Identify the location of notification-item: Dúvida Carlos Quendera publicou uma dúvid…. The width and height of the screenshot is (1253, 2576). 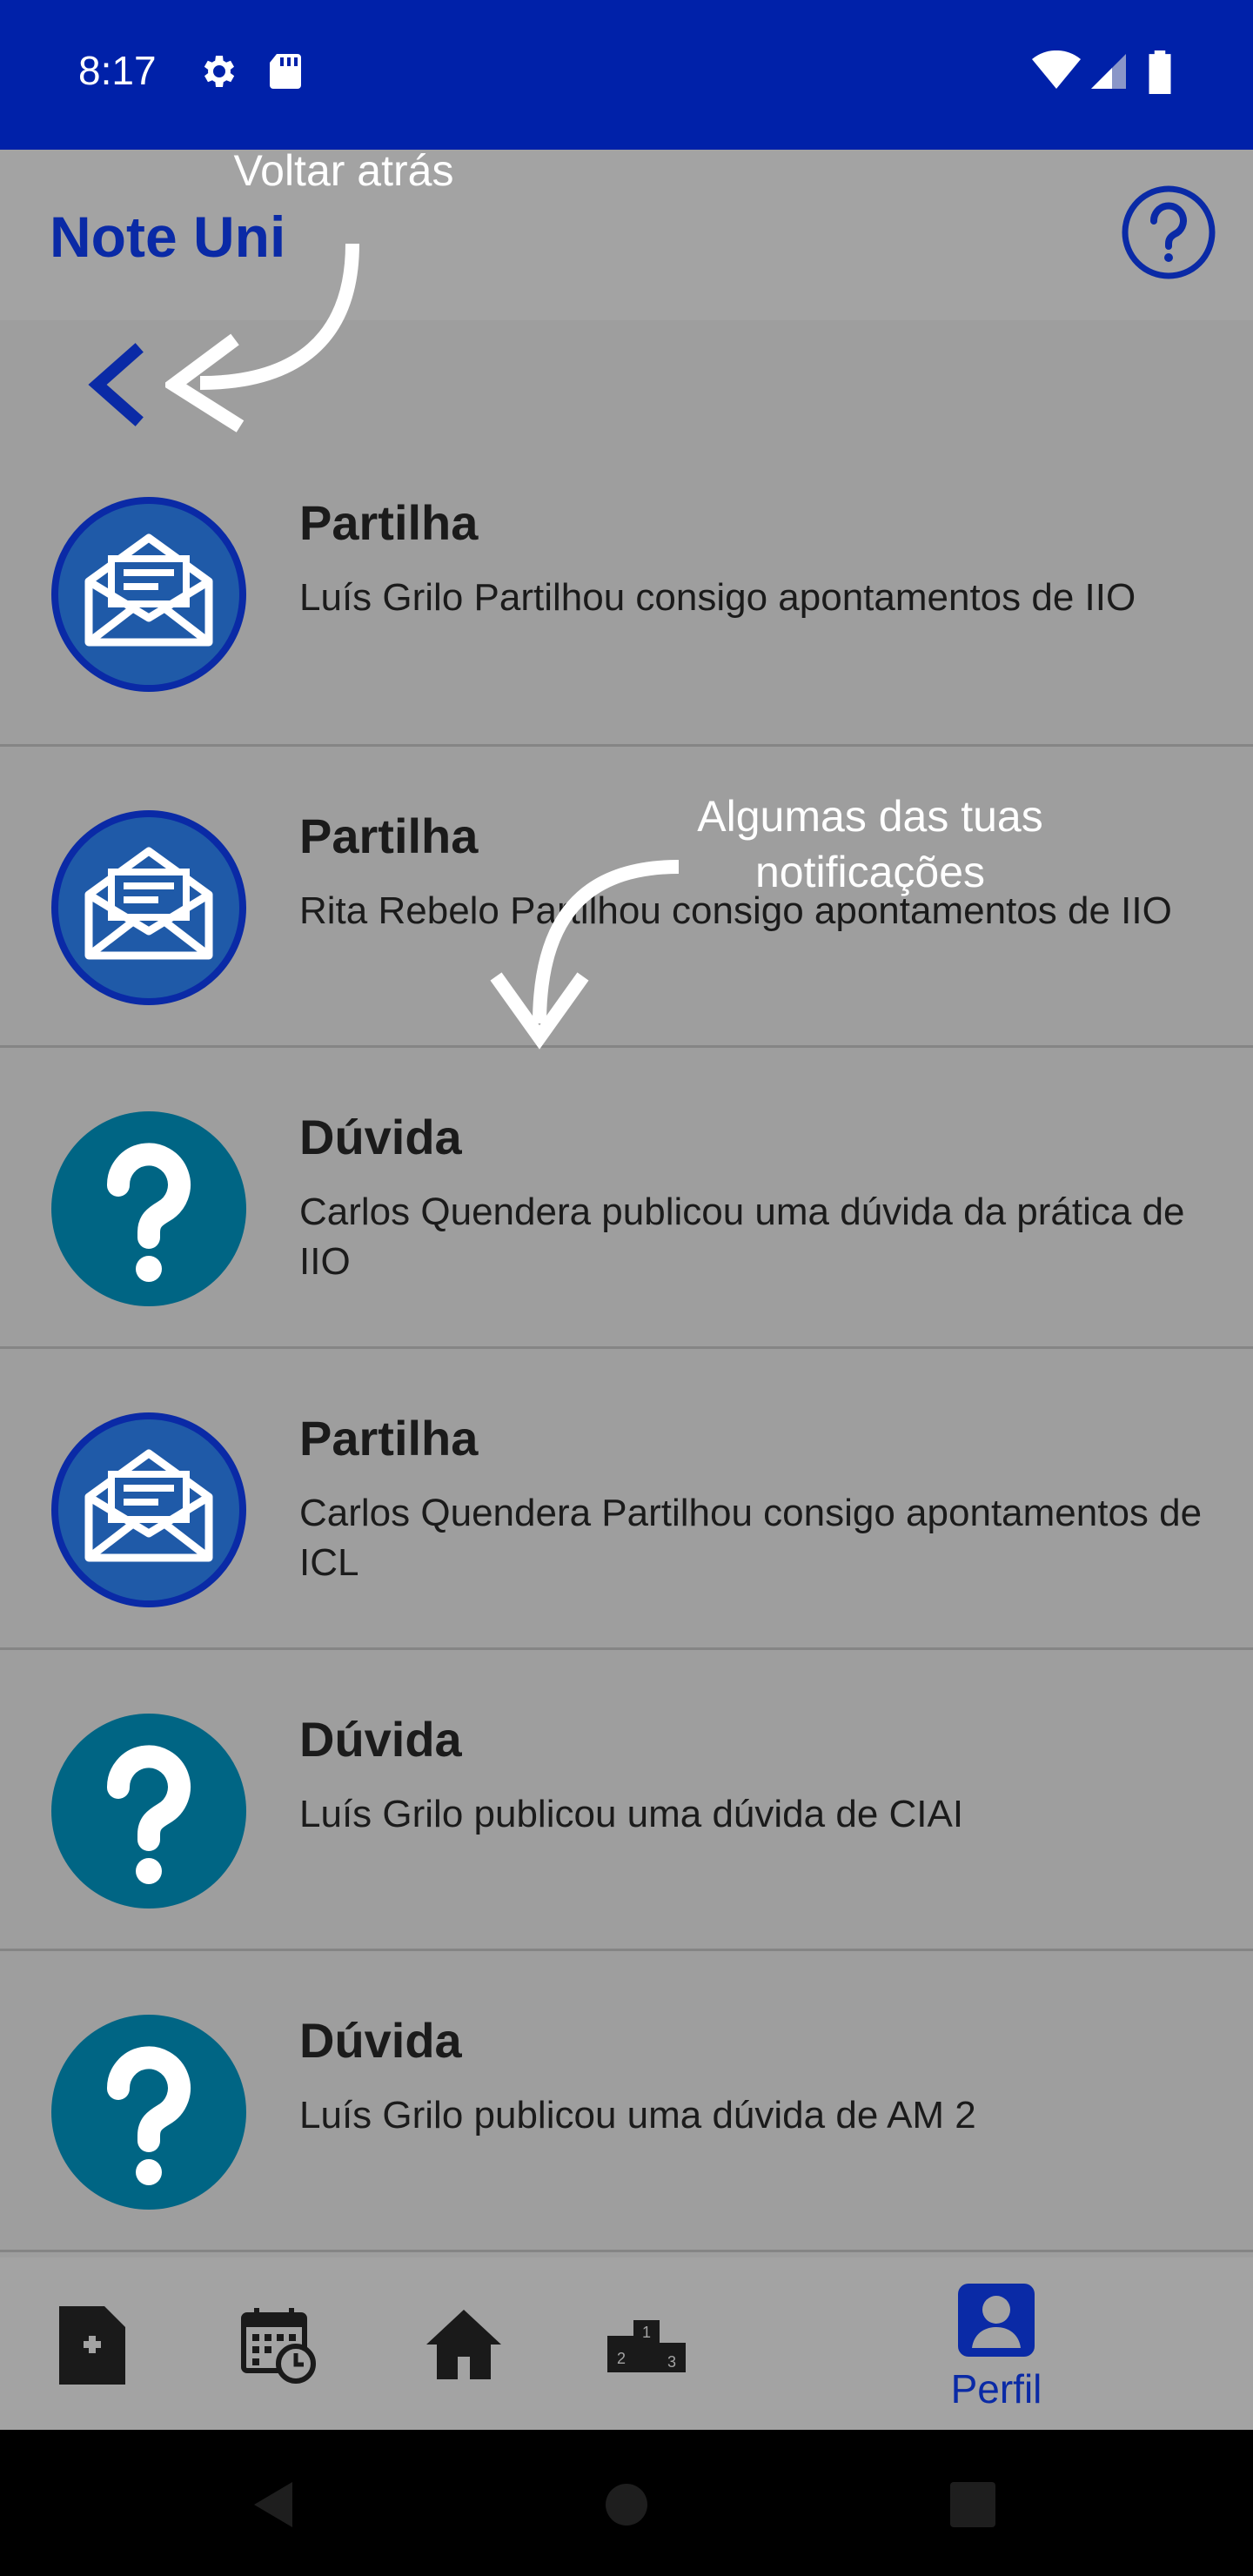
(626, 1198).